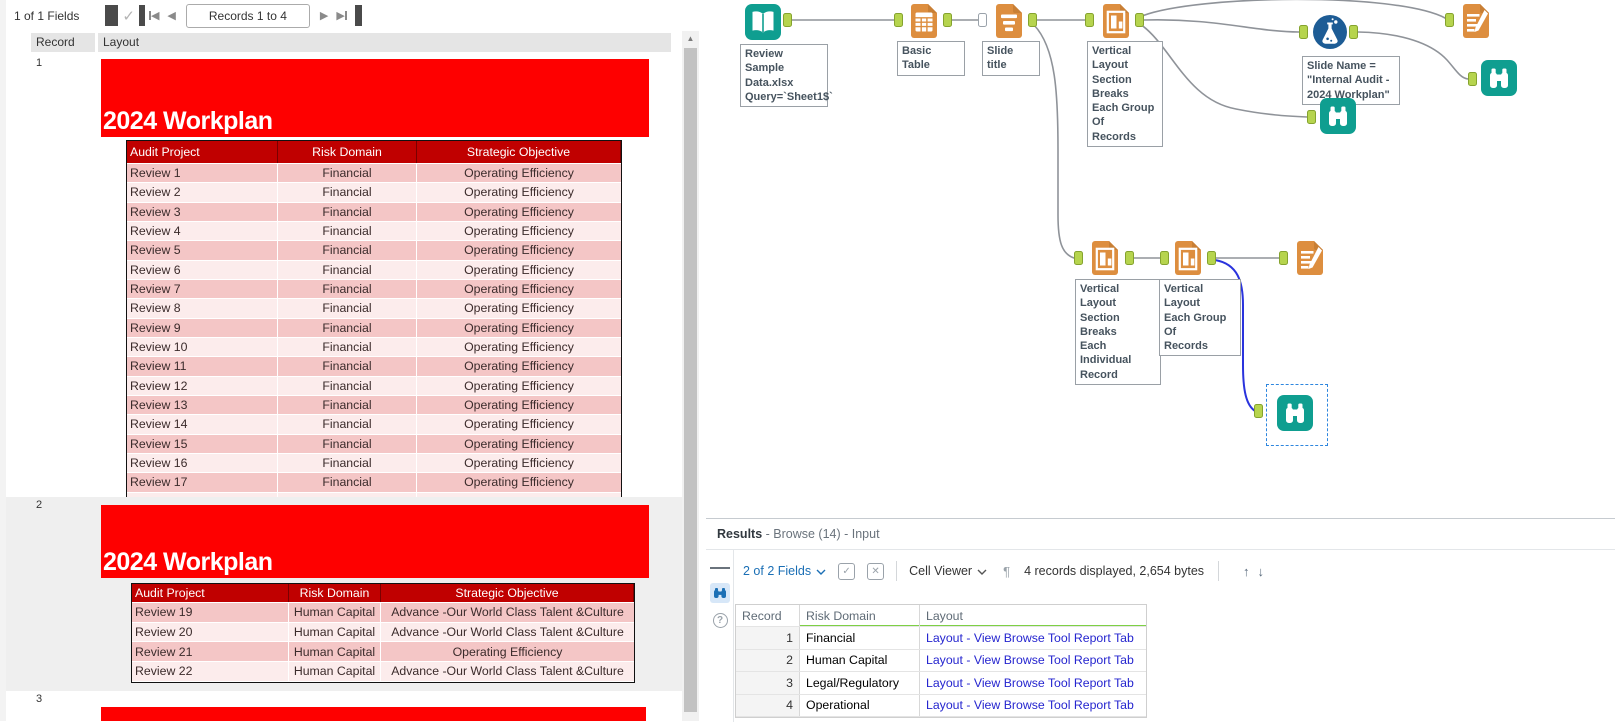  What do you see at coordinates (202, 482) in the screenshot?
I see `report-table-cell: Review 17` at bounding box center [202, 482].